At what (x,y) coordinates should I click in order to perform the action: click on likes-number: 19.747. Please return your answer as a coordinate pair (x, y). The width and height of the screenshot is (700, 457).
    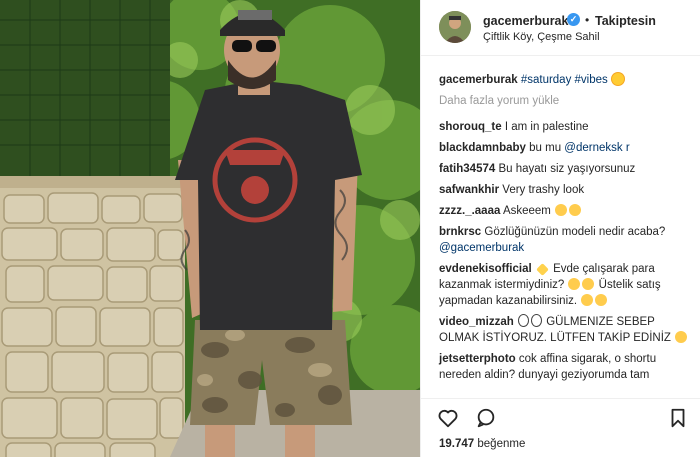
    Looking at the image, I should click on (457, 444).